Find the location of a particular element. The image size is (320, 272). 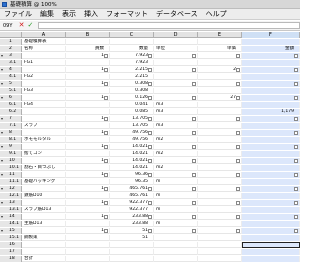

cell-quantity: 49.756 is located at coordinates (132, 133).